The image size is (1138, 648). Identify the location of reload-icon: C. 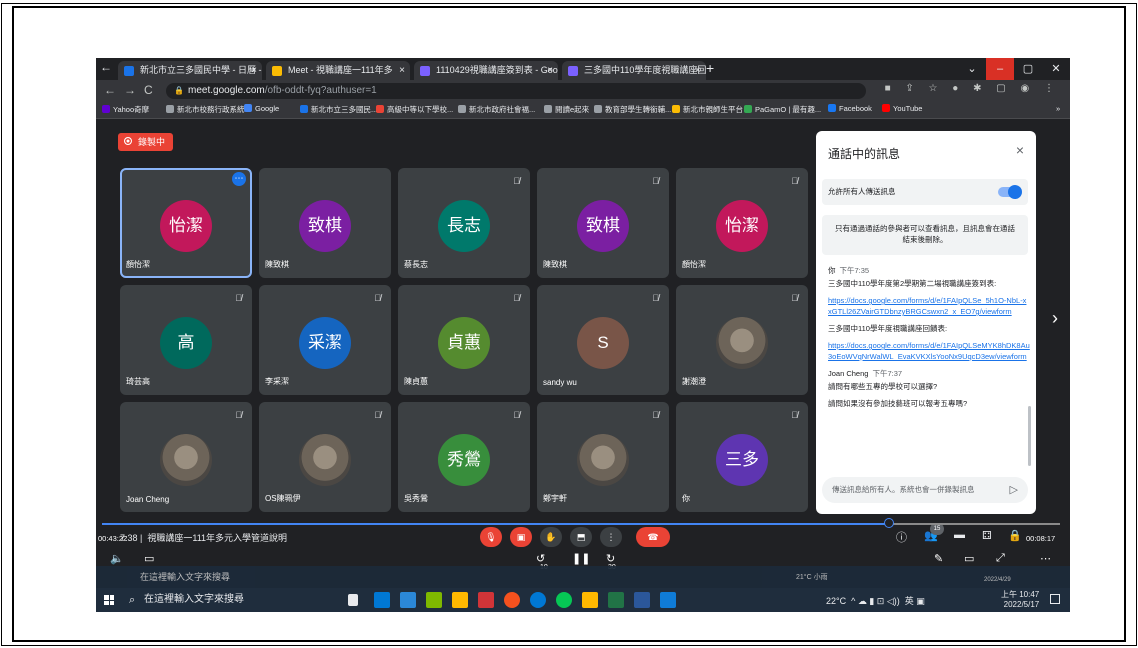
(148, 90).